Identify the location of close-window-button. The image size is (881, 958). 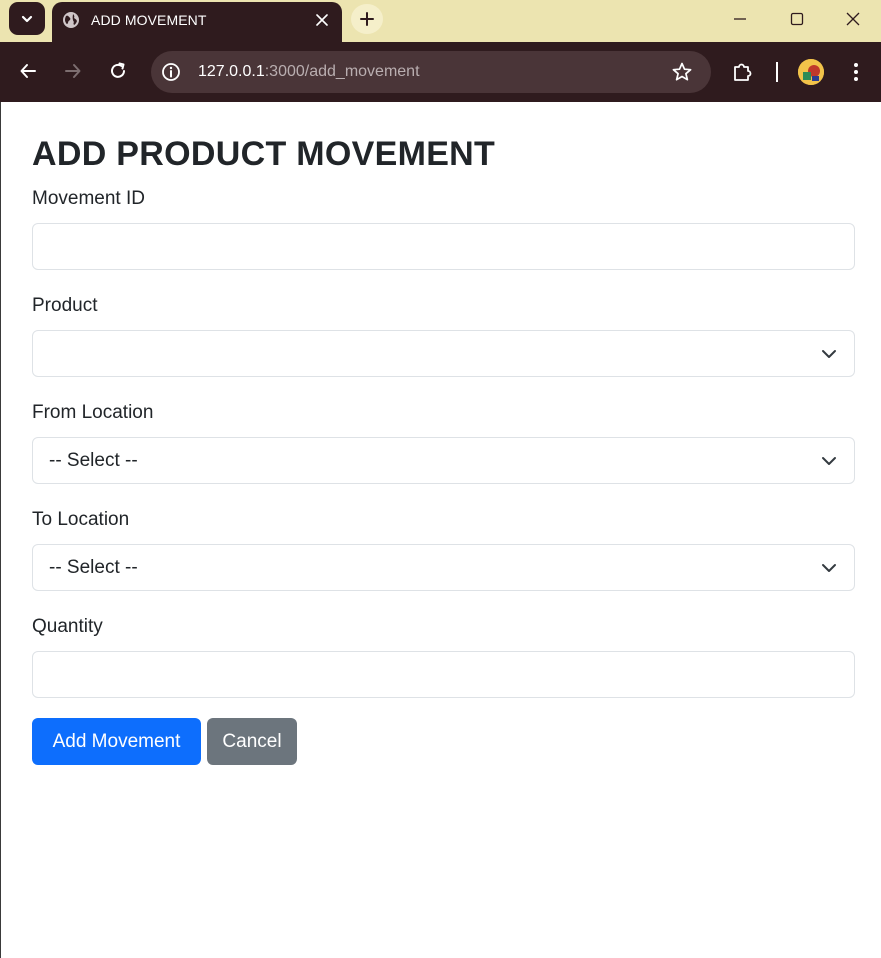
(853, 19).